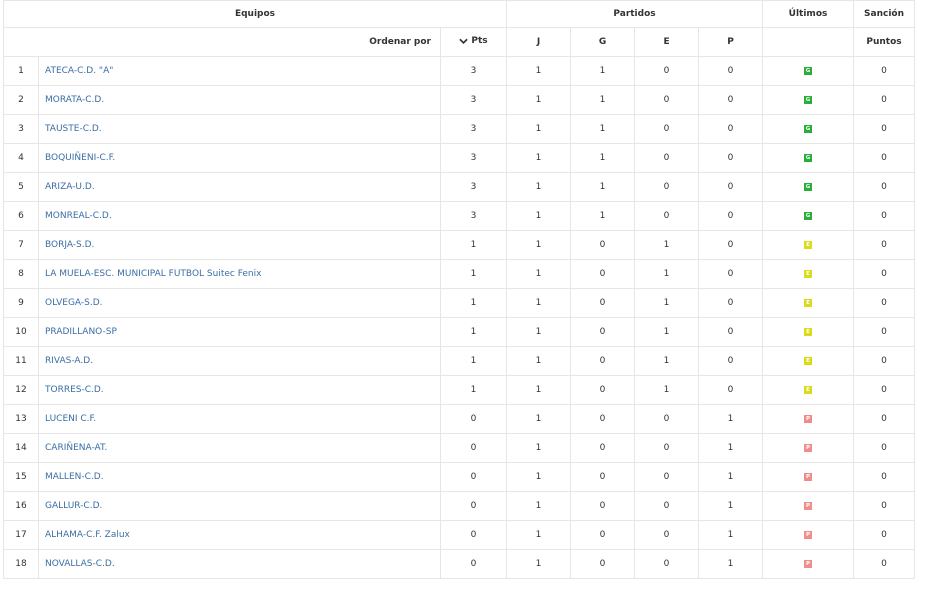 The height and width of the screenshot is (599, 929). Describe the element at coordinates (81, 332) in the screenshot. I see `team-link: PRADILLANO-SP` at that location.